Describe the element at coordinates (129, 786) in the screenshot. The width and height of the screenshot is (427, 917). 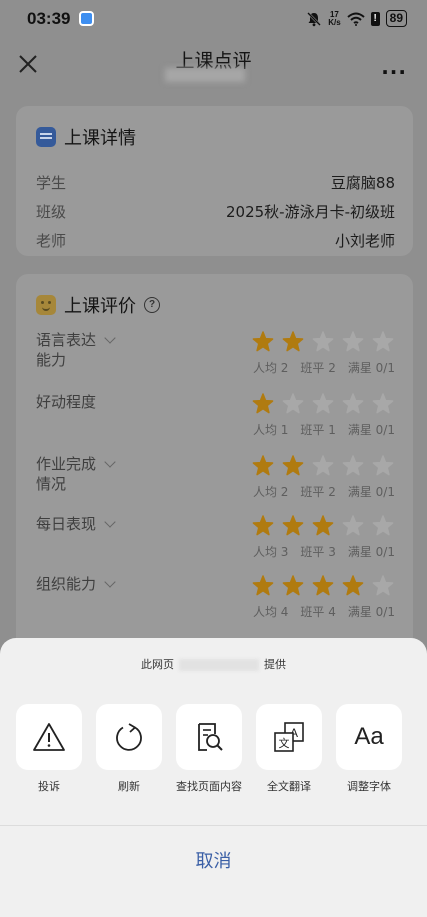
I see `refresh-label: 刷新` at that location.